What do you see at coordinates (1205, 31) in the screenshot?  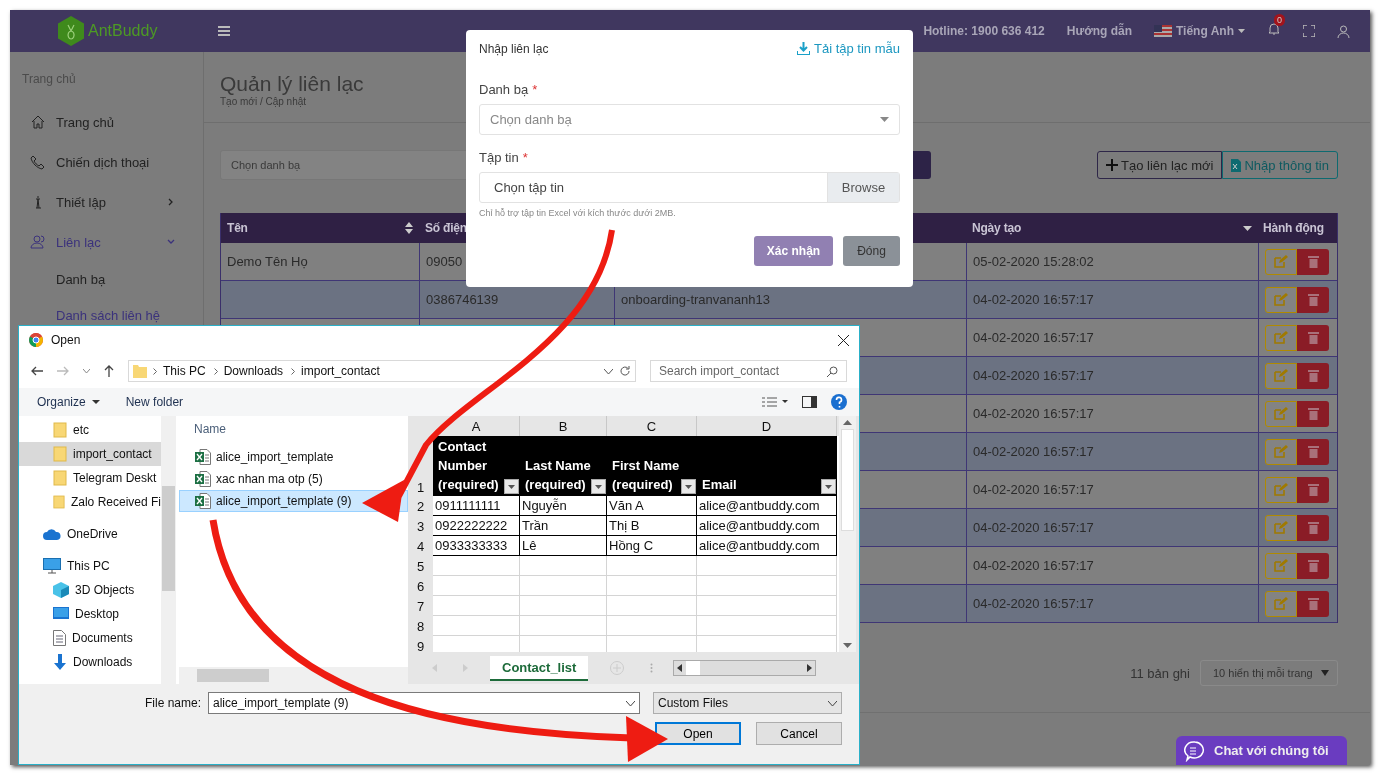 I see `language-dropdown: Tiếng Anh` at bounding box center [1205, 31].